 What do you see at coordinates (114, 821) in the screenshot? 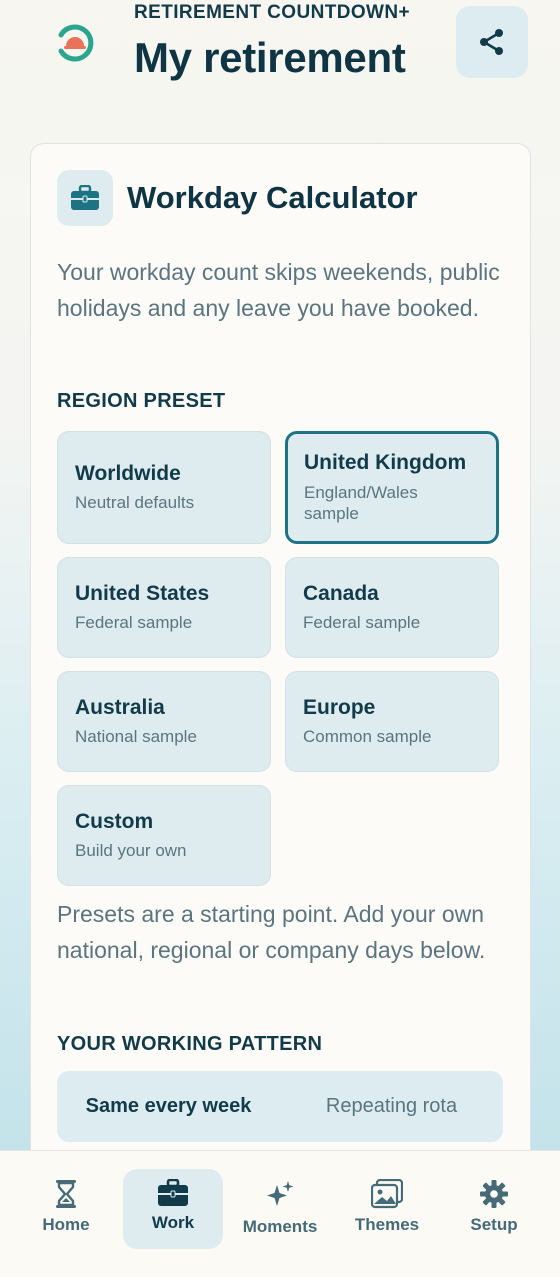
I see `preset-name: Custom` at bounding box center [114, 821].